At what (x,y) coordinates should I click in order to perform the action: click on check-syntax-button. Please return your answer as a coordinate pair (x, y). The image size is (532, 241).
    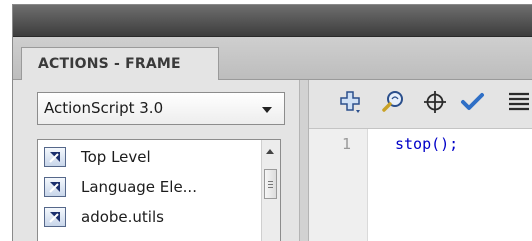
    Looking at the image, I should click on (473, 102).